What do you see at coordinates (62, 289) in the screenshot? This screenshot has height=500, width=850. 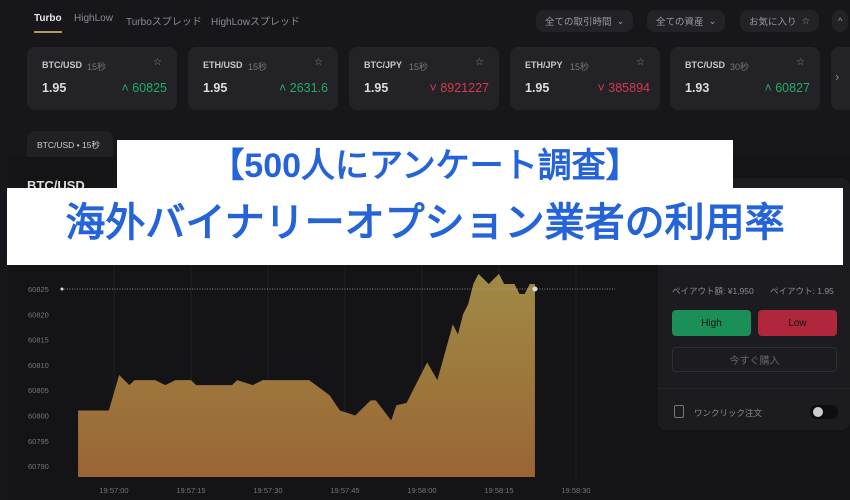 I see `price-line-start-dot` at bounding box center [62, 289].